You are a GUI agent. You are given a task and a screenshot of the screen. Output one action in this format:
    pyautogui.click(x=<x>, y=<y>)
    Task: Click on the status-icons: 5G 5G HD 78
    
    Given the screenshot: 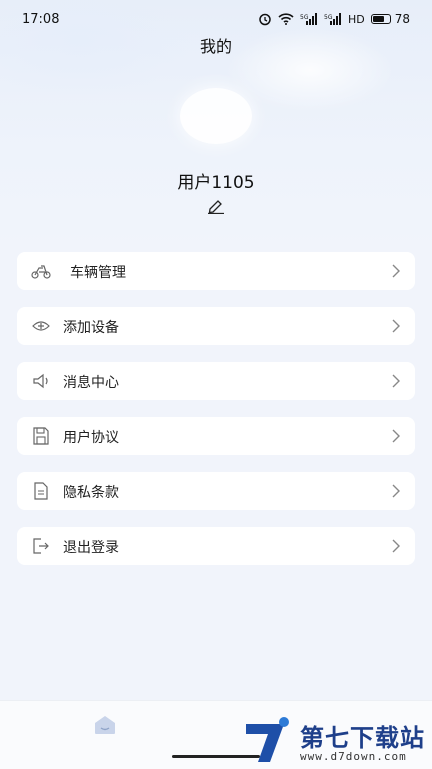 What is the action you would take?
    pyautogui.click(x=334, y=19)
    